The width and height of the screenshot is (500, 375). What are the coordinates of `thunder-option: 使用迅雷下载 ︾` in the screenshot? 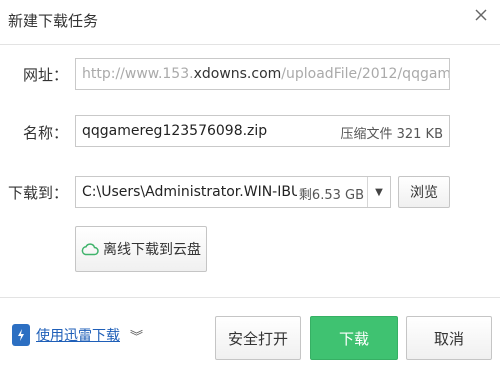 It's located at (77, 335).